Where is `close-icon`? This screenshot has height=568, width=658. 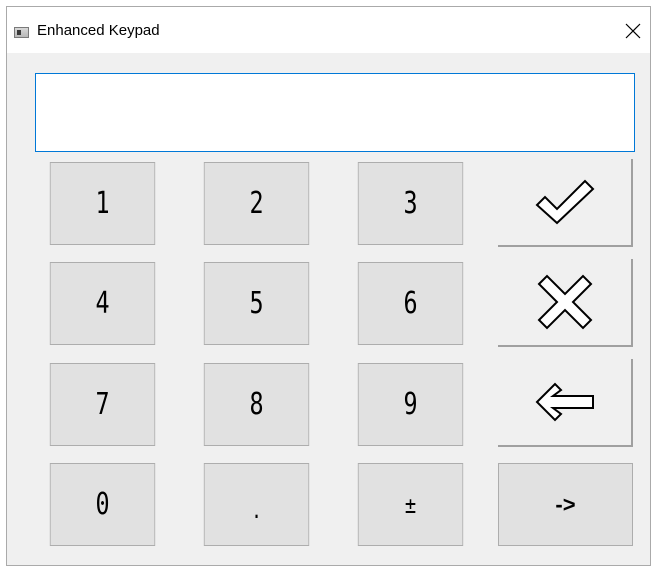 close-icon is located at coordinates (633, 31).